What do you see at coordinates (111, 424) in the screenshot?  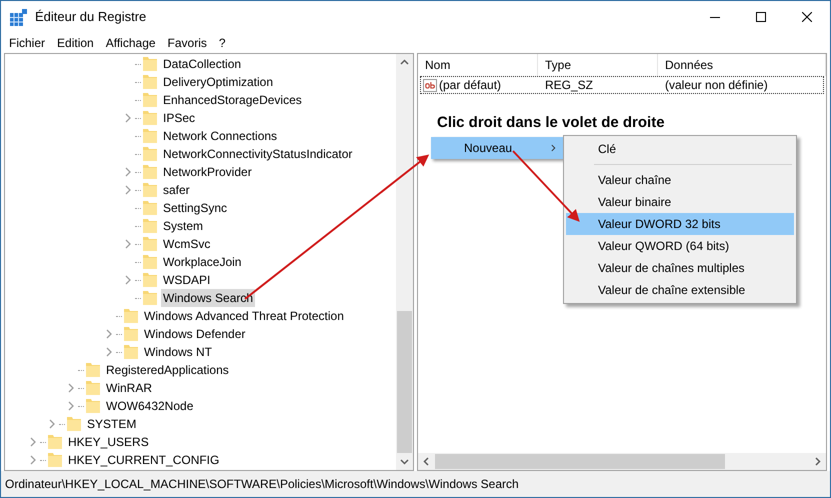 I see `tree-item: SYSTEM` at bounding box center [111, 424].